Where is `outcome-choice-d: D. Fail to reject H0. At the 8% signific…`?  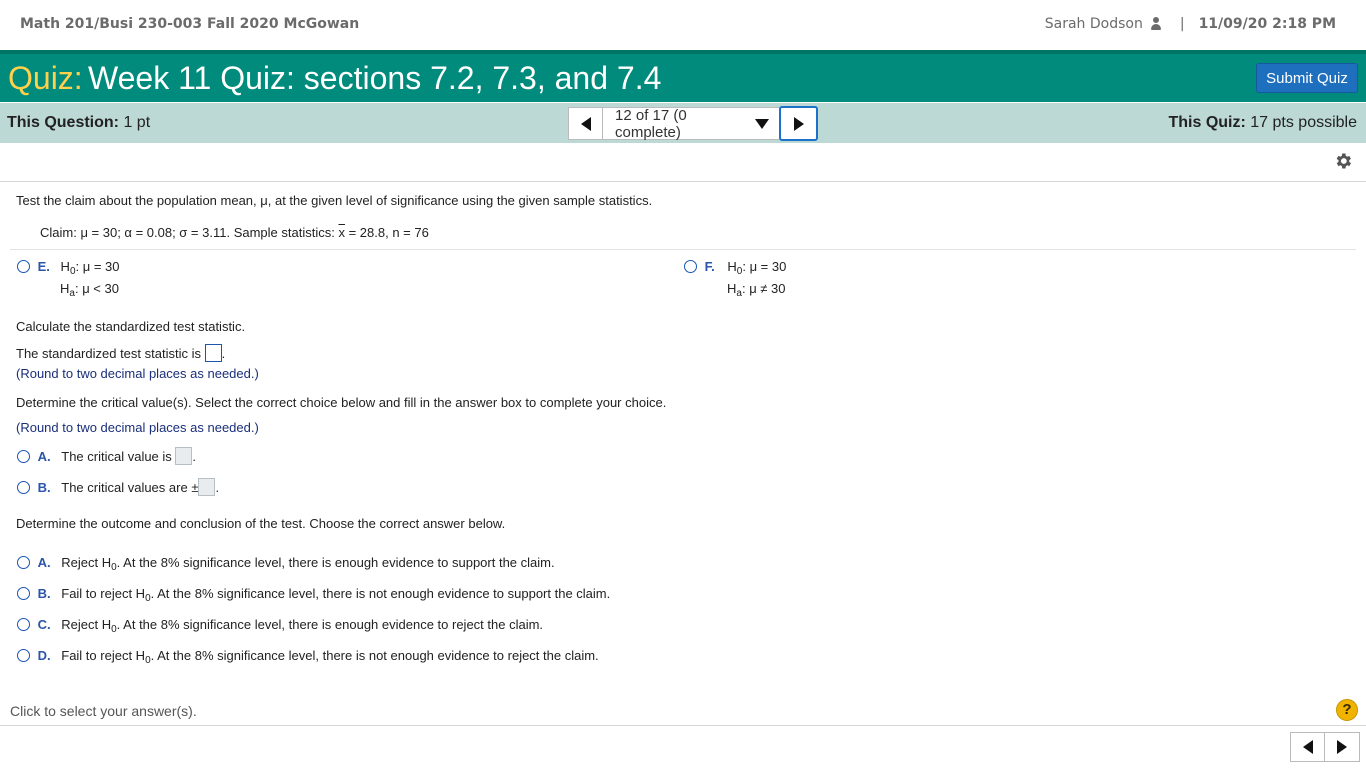 outcome-choice-d: D. Fail to reject H0. At the 8% signific… is located at coordinates (308, 657).